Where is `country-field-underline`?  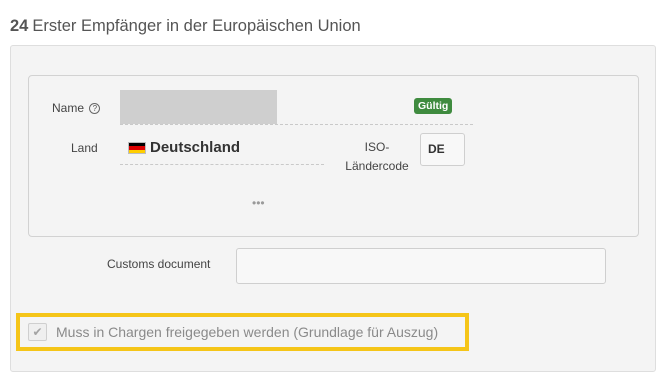
country-field-underline is located at coordinates (222, 164).